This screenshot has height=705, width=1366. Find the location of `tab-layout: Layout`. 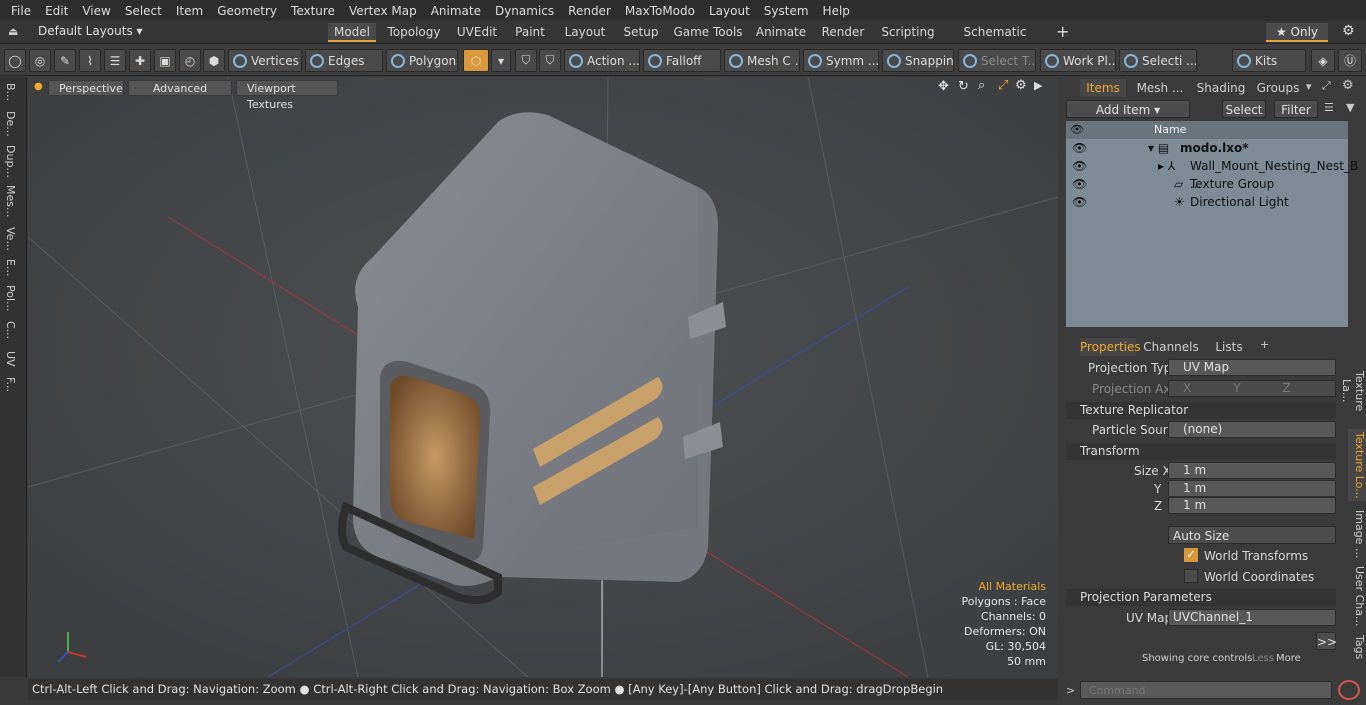

tab-layout: Layout is located at coordinates (585, 32).